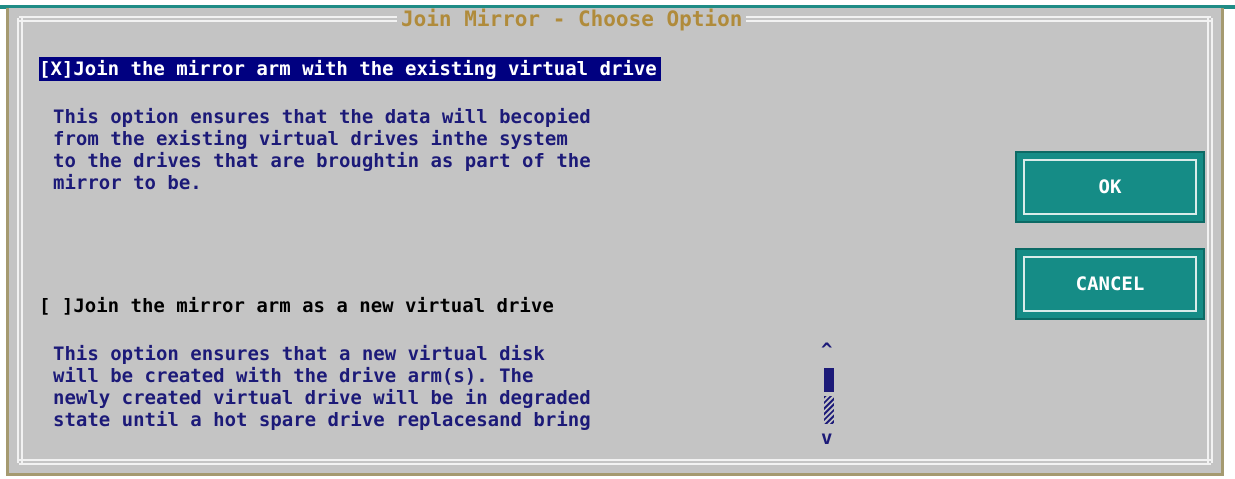  Describe the element at coordinates (615, 462) in the screenshot. I see `frame-bottom-border` at that location.